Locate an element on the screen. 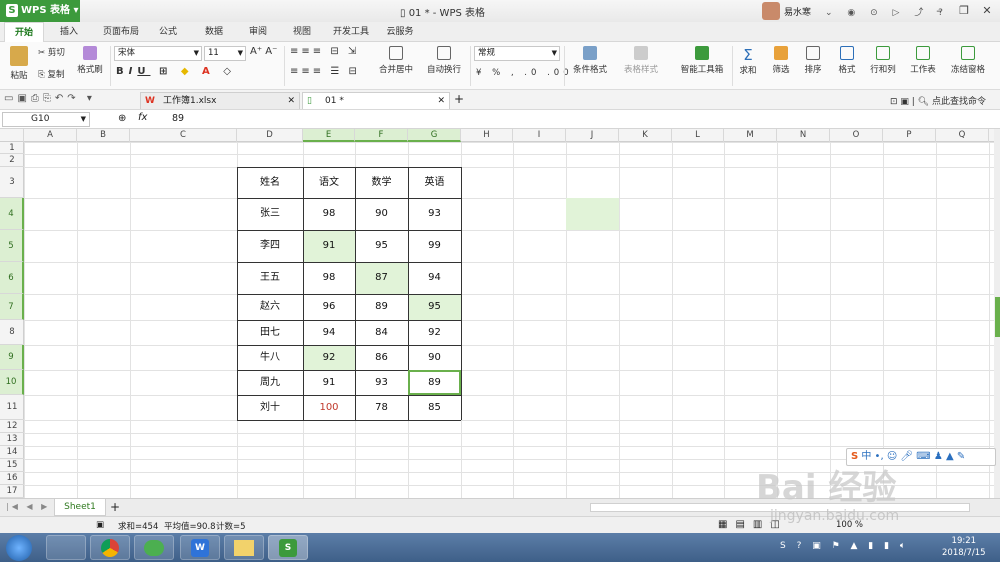 This screenshot has width=1000, height=562. table-cell: 田七 is located at coordinates (270, 332).